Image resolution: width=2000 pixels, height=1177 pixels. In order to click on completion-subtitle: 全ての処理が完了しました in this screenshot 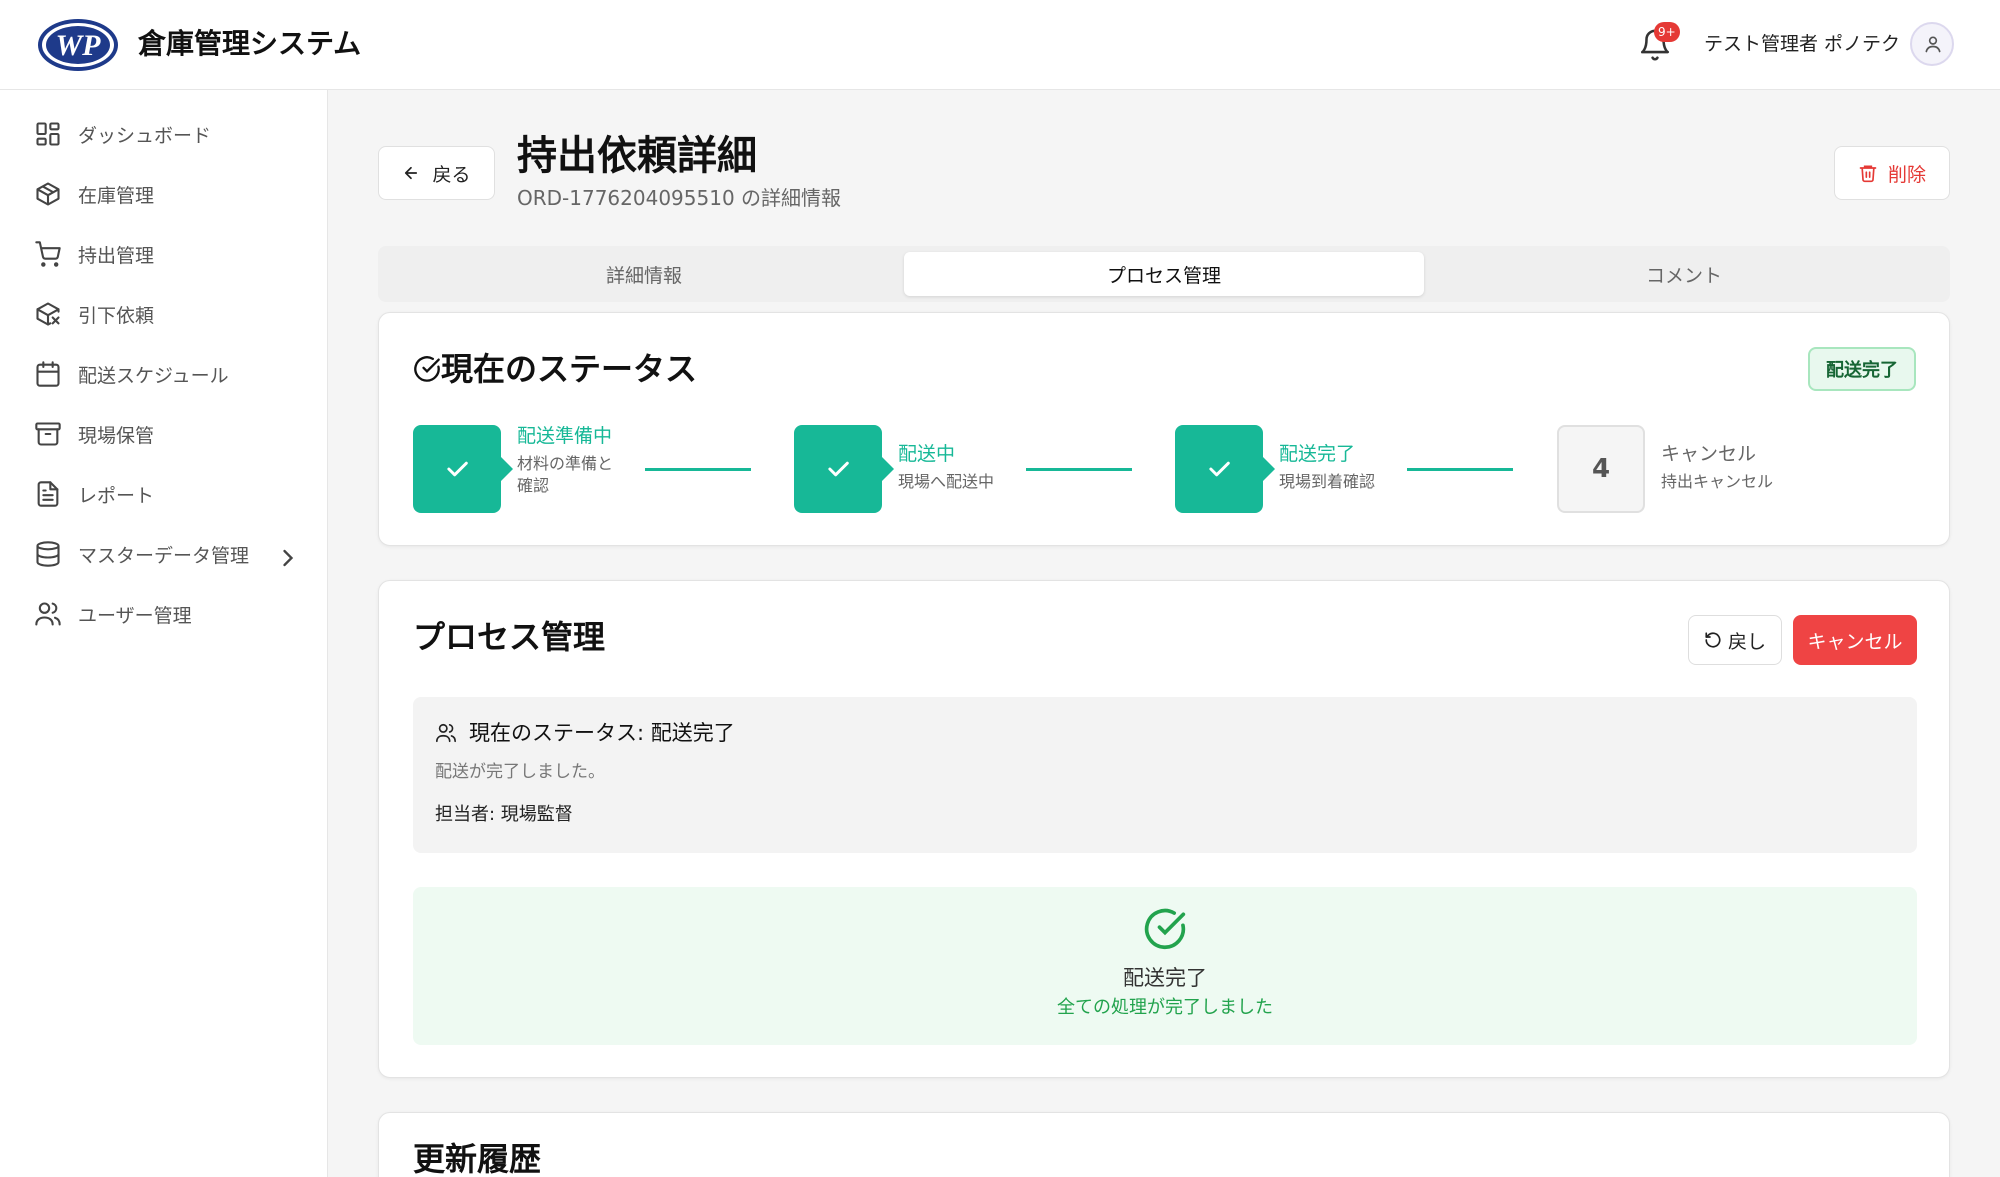, I will do `click(1165, 1007)`.